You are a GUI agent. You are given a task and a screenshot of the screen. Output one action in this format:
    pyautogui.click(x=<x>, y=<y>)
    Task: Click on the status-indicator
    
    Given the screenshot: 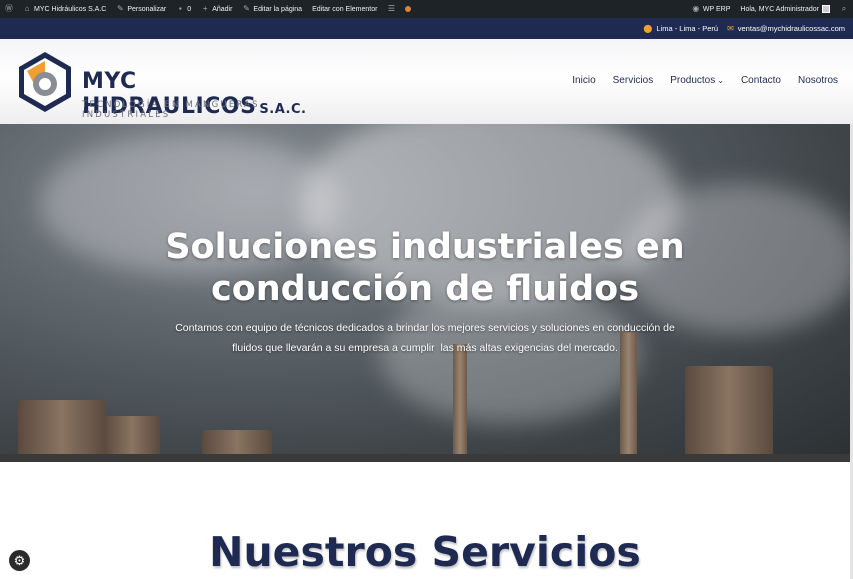 What is the action you would take?
    pyautogui.click(x=408, y=9)
    